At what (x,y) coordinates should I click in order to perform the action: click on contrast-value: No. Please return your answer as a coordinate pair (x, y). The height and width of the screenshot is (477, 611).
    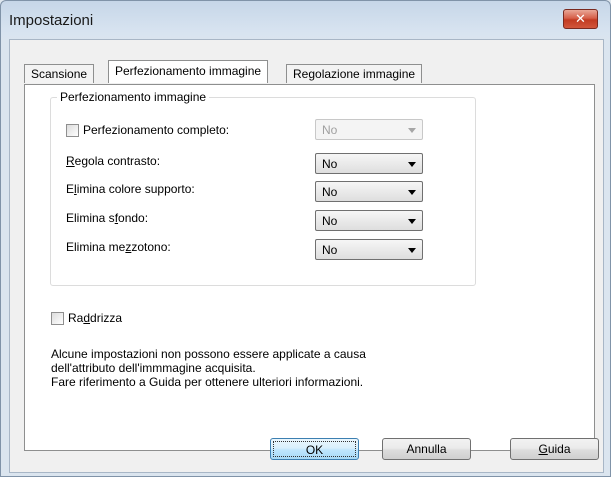
    Looking at the image, I should click on (330, 164).